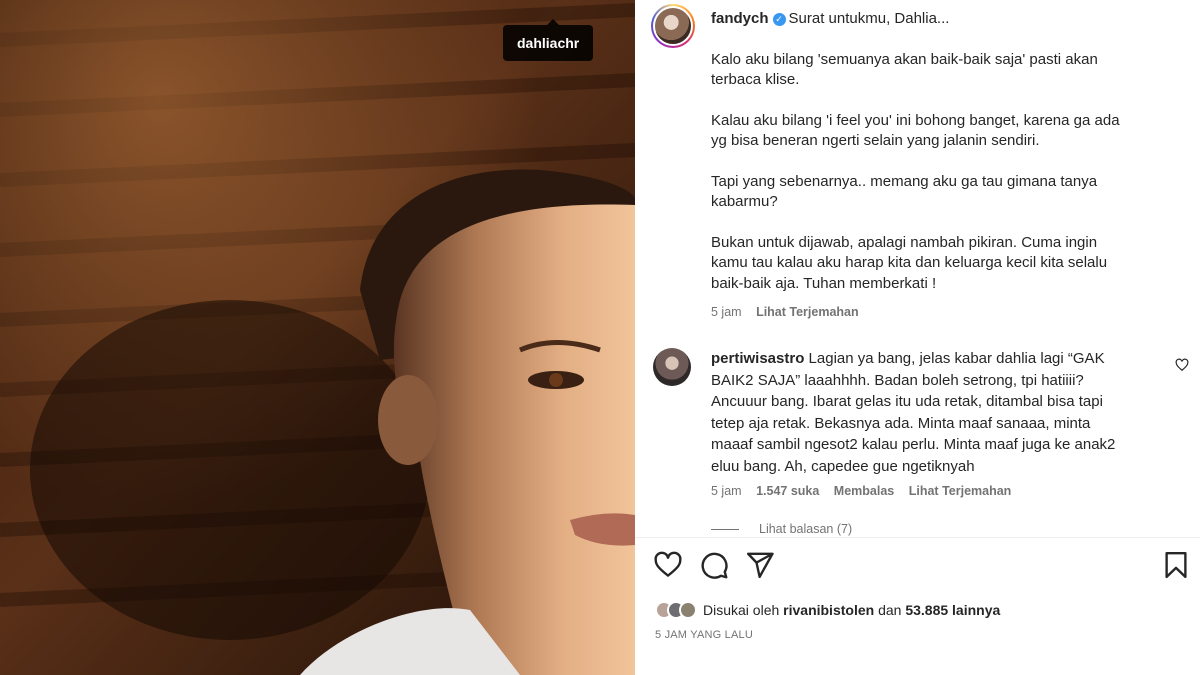 Image resolution: width=1200 pixels, height=675 pixels. Describe the element at coordinates (960, 491) in the screenshot. I see `comment-translate-link: Lihat Terjemahan` at that location.